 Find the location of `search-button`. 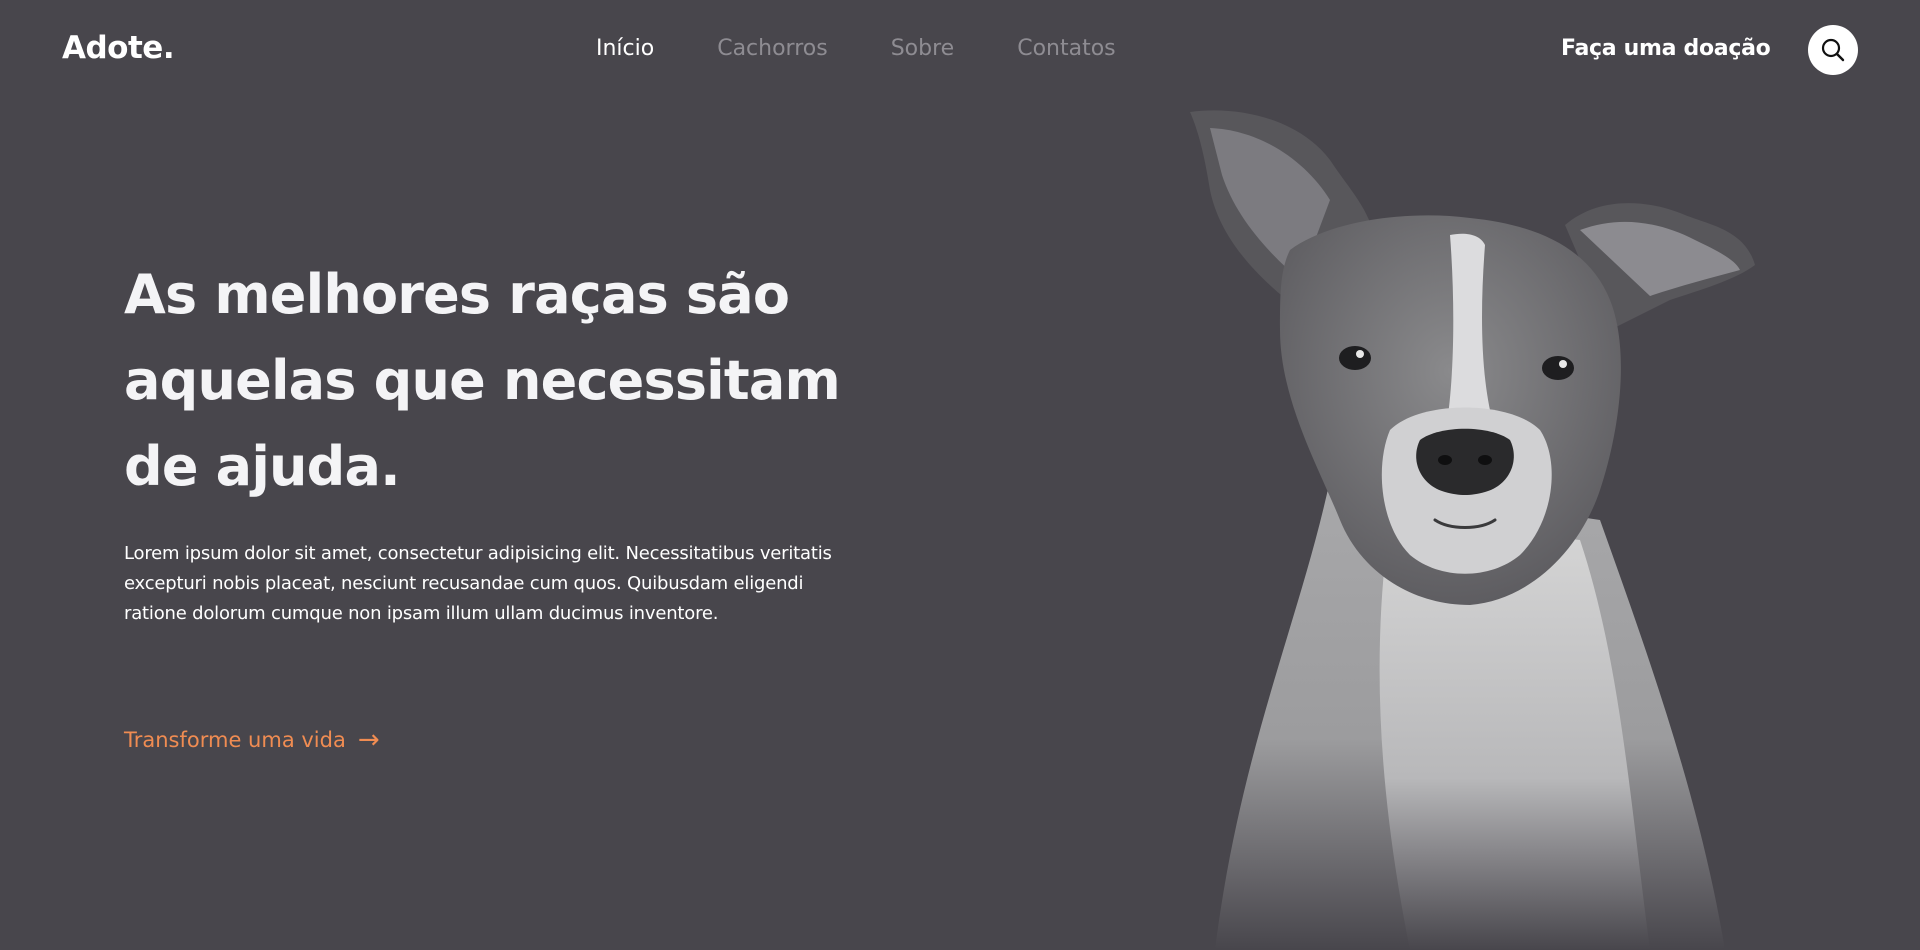

search-button is located at coordinates (1833, 50).